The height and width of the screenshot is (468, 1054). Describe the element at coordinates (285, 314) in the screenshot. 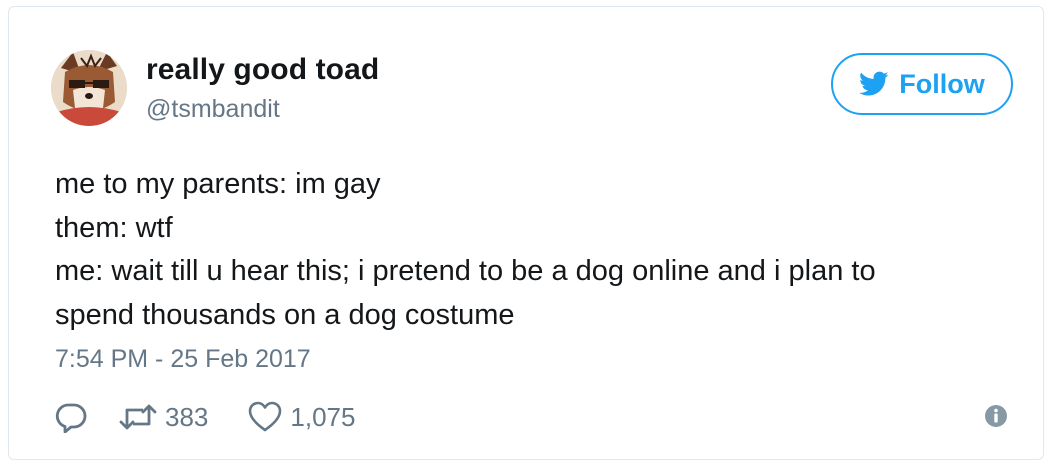

I see `tweet-line: spend thousands on a dog costume` at that location.